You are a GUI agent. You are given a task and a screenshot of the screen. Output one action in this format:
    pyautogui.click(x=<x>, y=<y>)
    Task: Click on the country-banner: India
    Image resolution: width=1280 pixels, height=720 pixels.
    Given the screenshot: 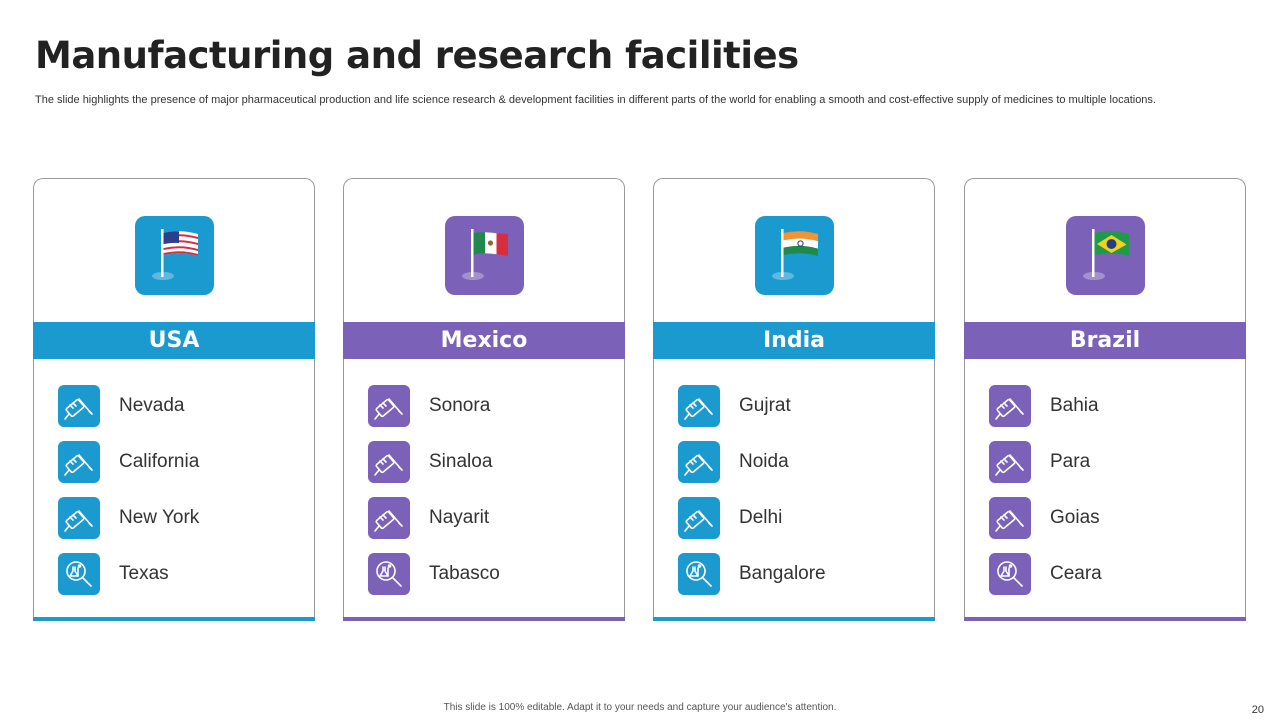 What is the action you would take?
    pyautogui.click(x=794, y=340)
    